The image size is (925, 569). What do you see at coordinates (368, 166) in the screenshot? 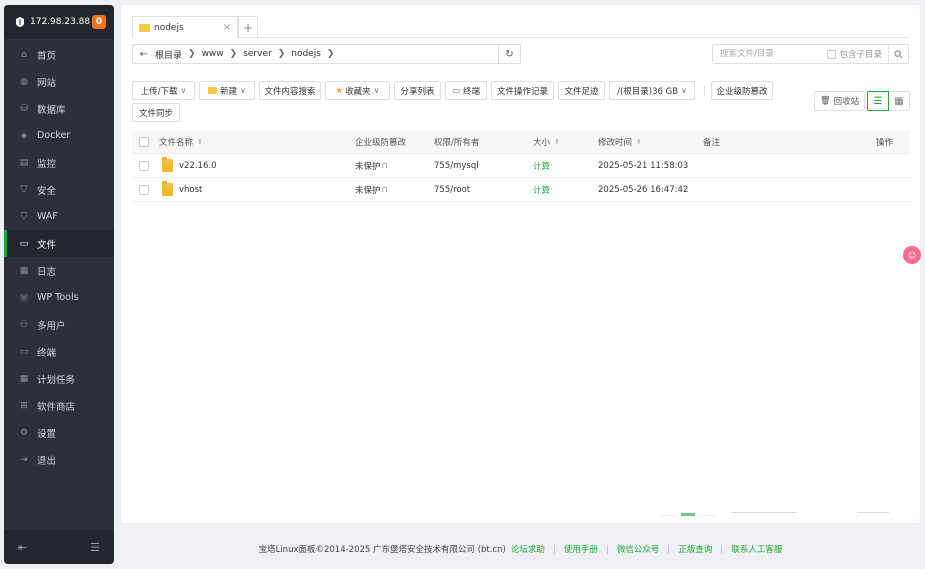
I see `tamper-status: 未保护` at bounding box center [368, 166].